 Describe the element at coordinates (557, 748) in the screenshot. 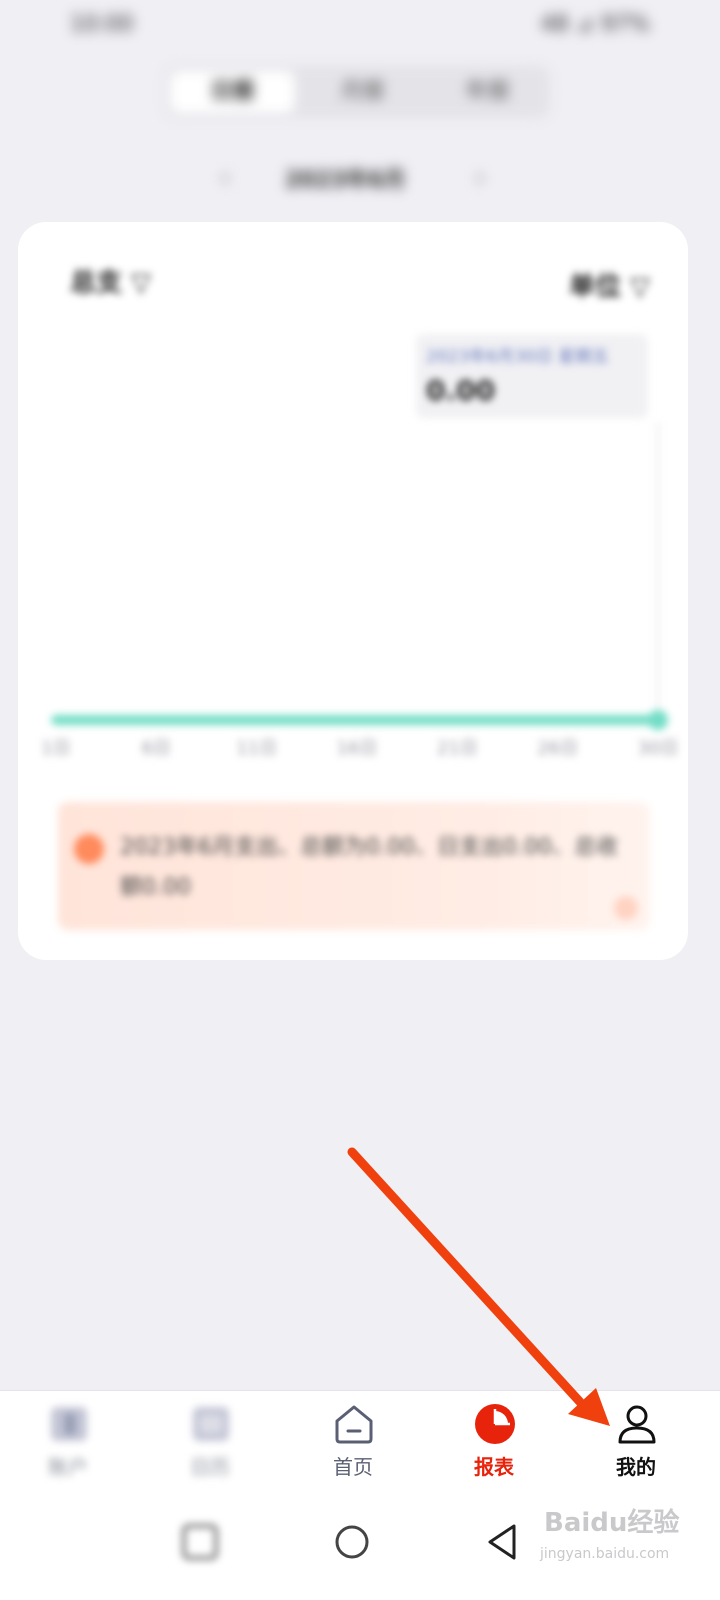

I see `x-tick-label: 26日` at that location.